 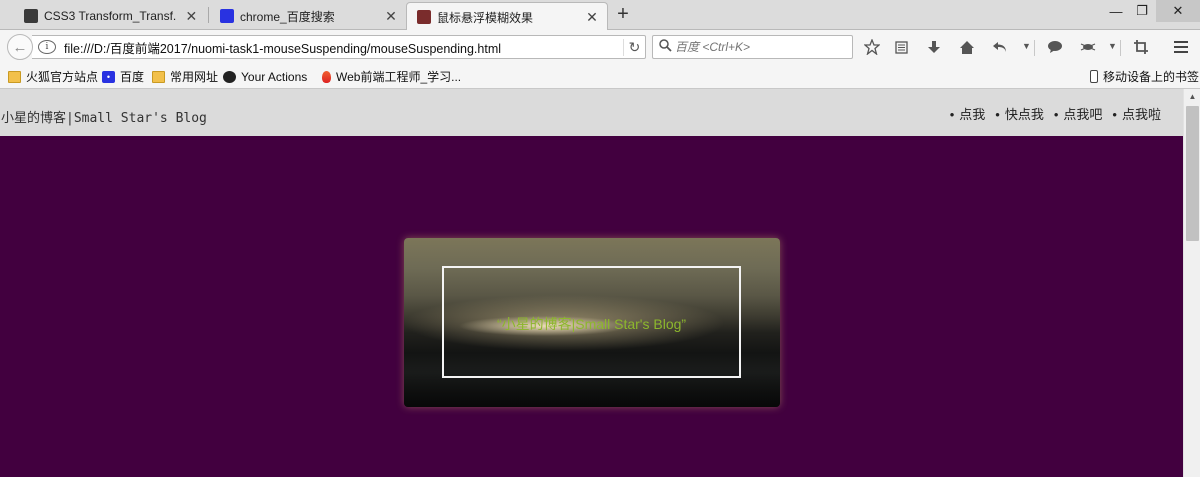 I want to click on scrollbar-thumb, so click(x=1192, y=173).